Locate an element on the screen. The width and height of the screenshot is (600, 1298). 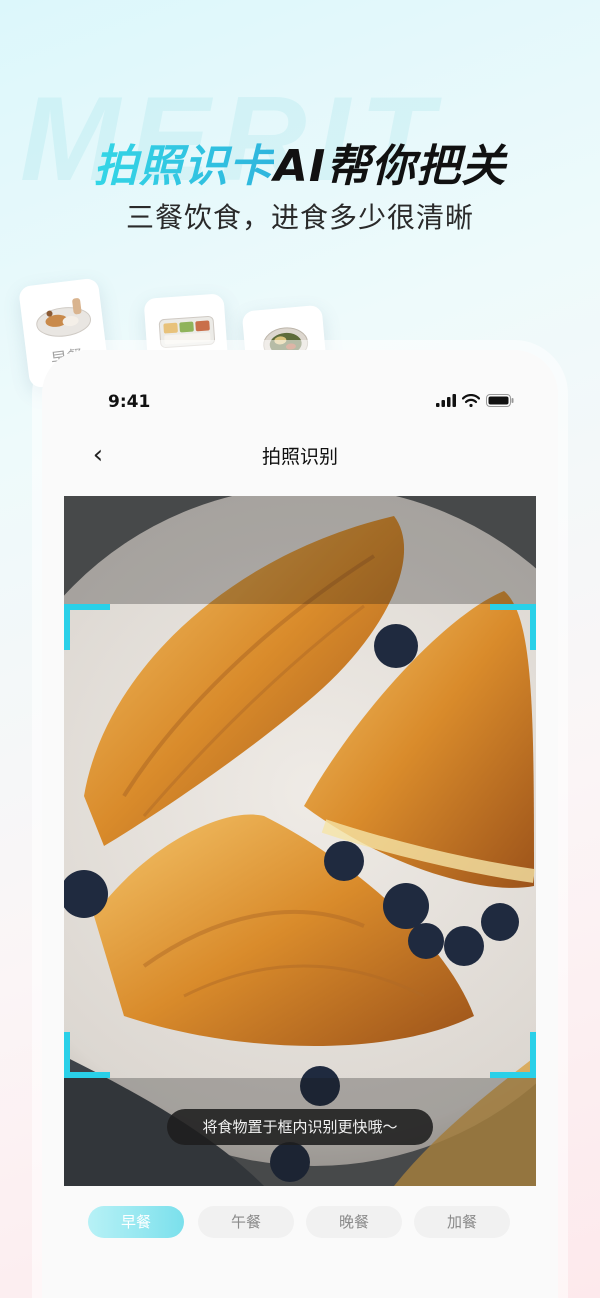
status-time: 9:41 is located at coordinates (129, 402).